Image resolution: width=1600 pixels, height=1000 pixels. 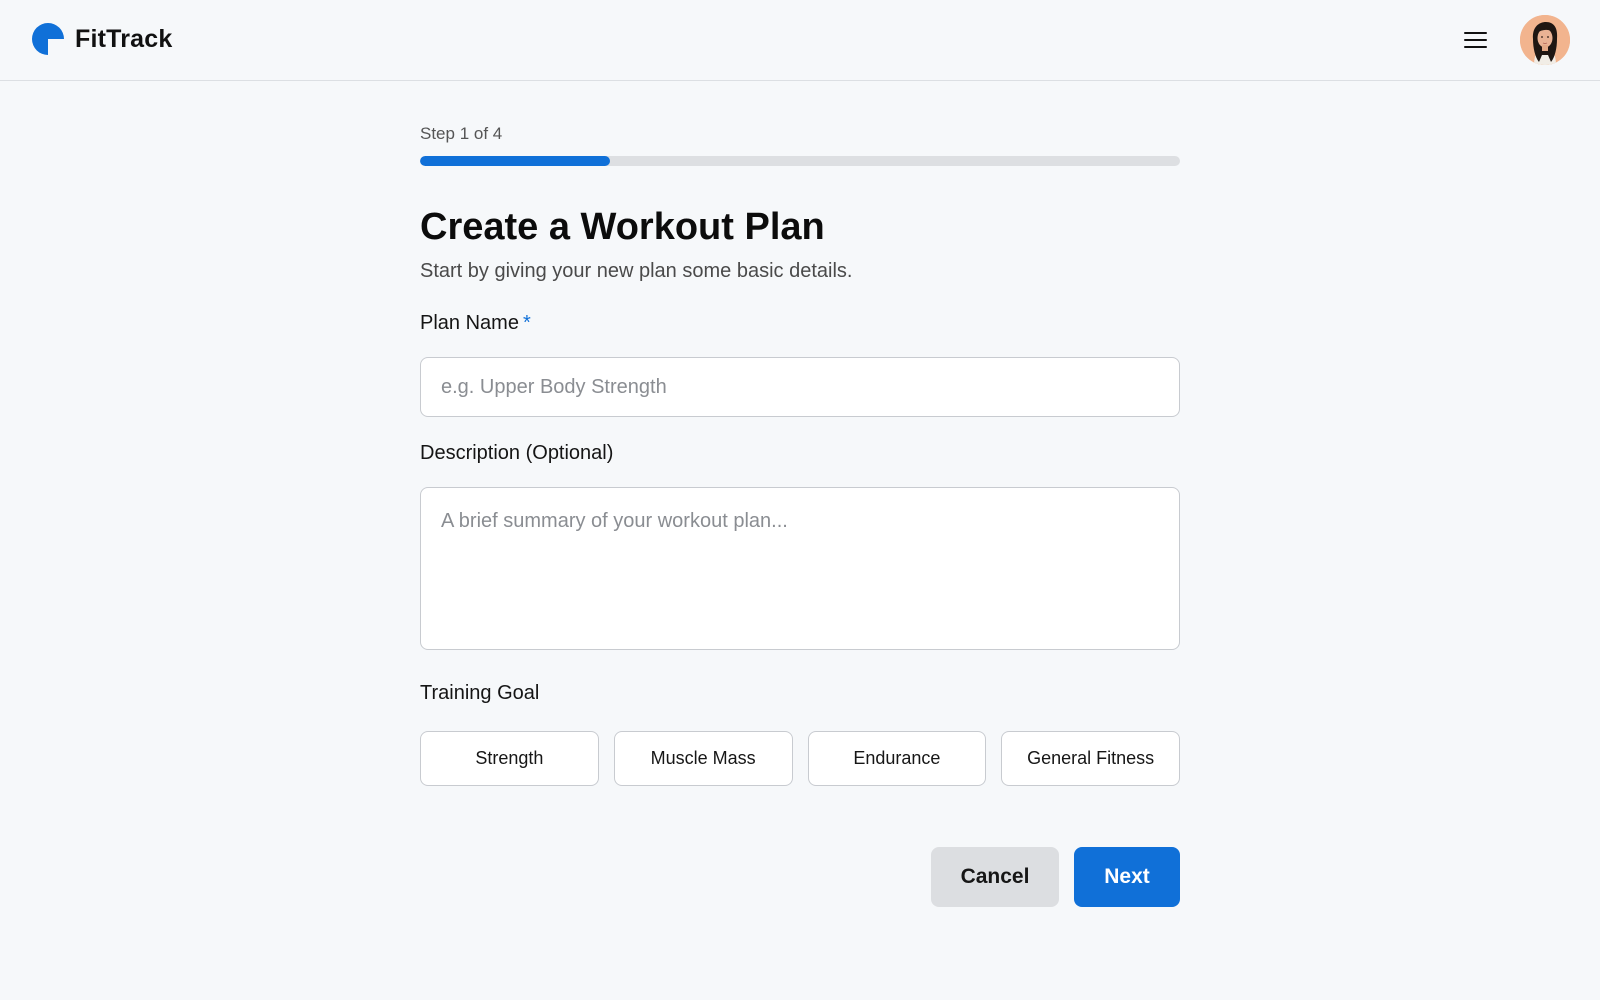 What do you see at coordinates (509, 758) in the screenshot?
I see `goal-option-strength: Strength` at bounding box center [509, 758].